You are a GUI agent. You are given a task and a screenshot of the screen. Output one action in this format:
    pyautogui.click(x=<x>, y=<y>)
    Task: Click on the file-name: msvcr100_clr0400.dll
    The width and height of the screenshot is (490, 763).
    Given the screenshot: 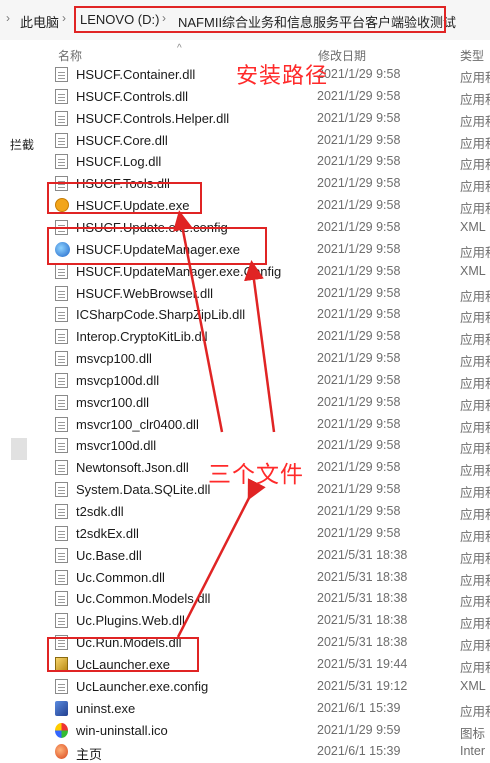 What is the action you would take?
    pyautogui.click(x=137, y=424)
    